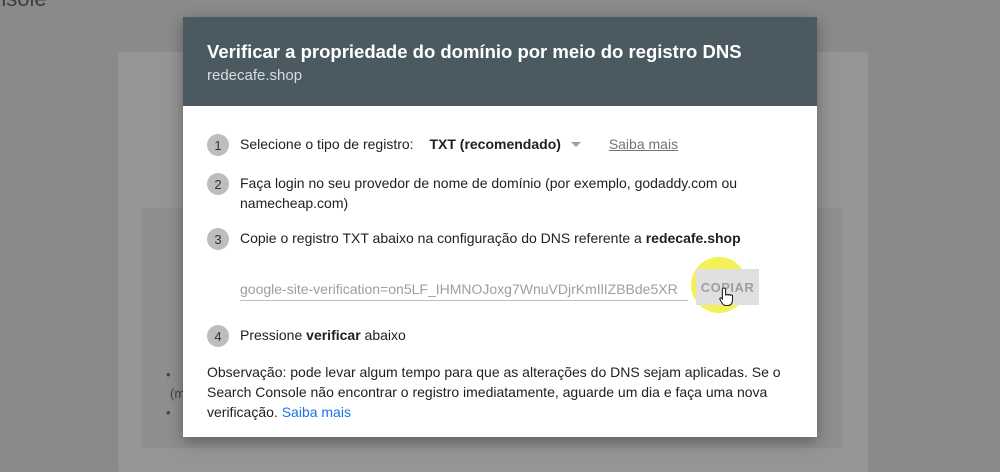 The width and height of the screenshot is (1000, 472). Describe the element at coordinates (316, 412) in the screenshot. I see `note-learn-more-link: Saiba mais` at that location.